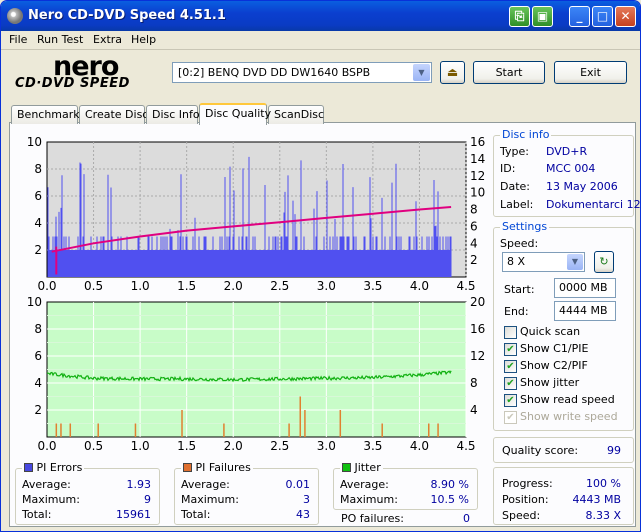 This screenshot has height=532, width=641. I want to click on y-left-tick-label: 10, so click(34, 302).